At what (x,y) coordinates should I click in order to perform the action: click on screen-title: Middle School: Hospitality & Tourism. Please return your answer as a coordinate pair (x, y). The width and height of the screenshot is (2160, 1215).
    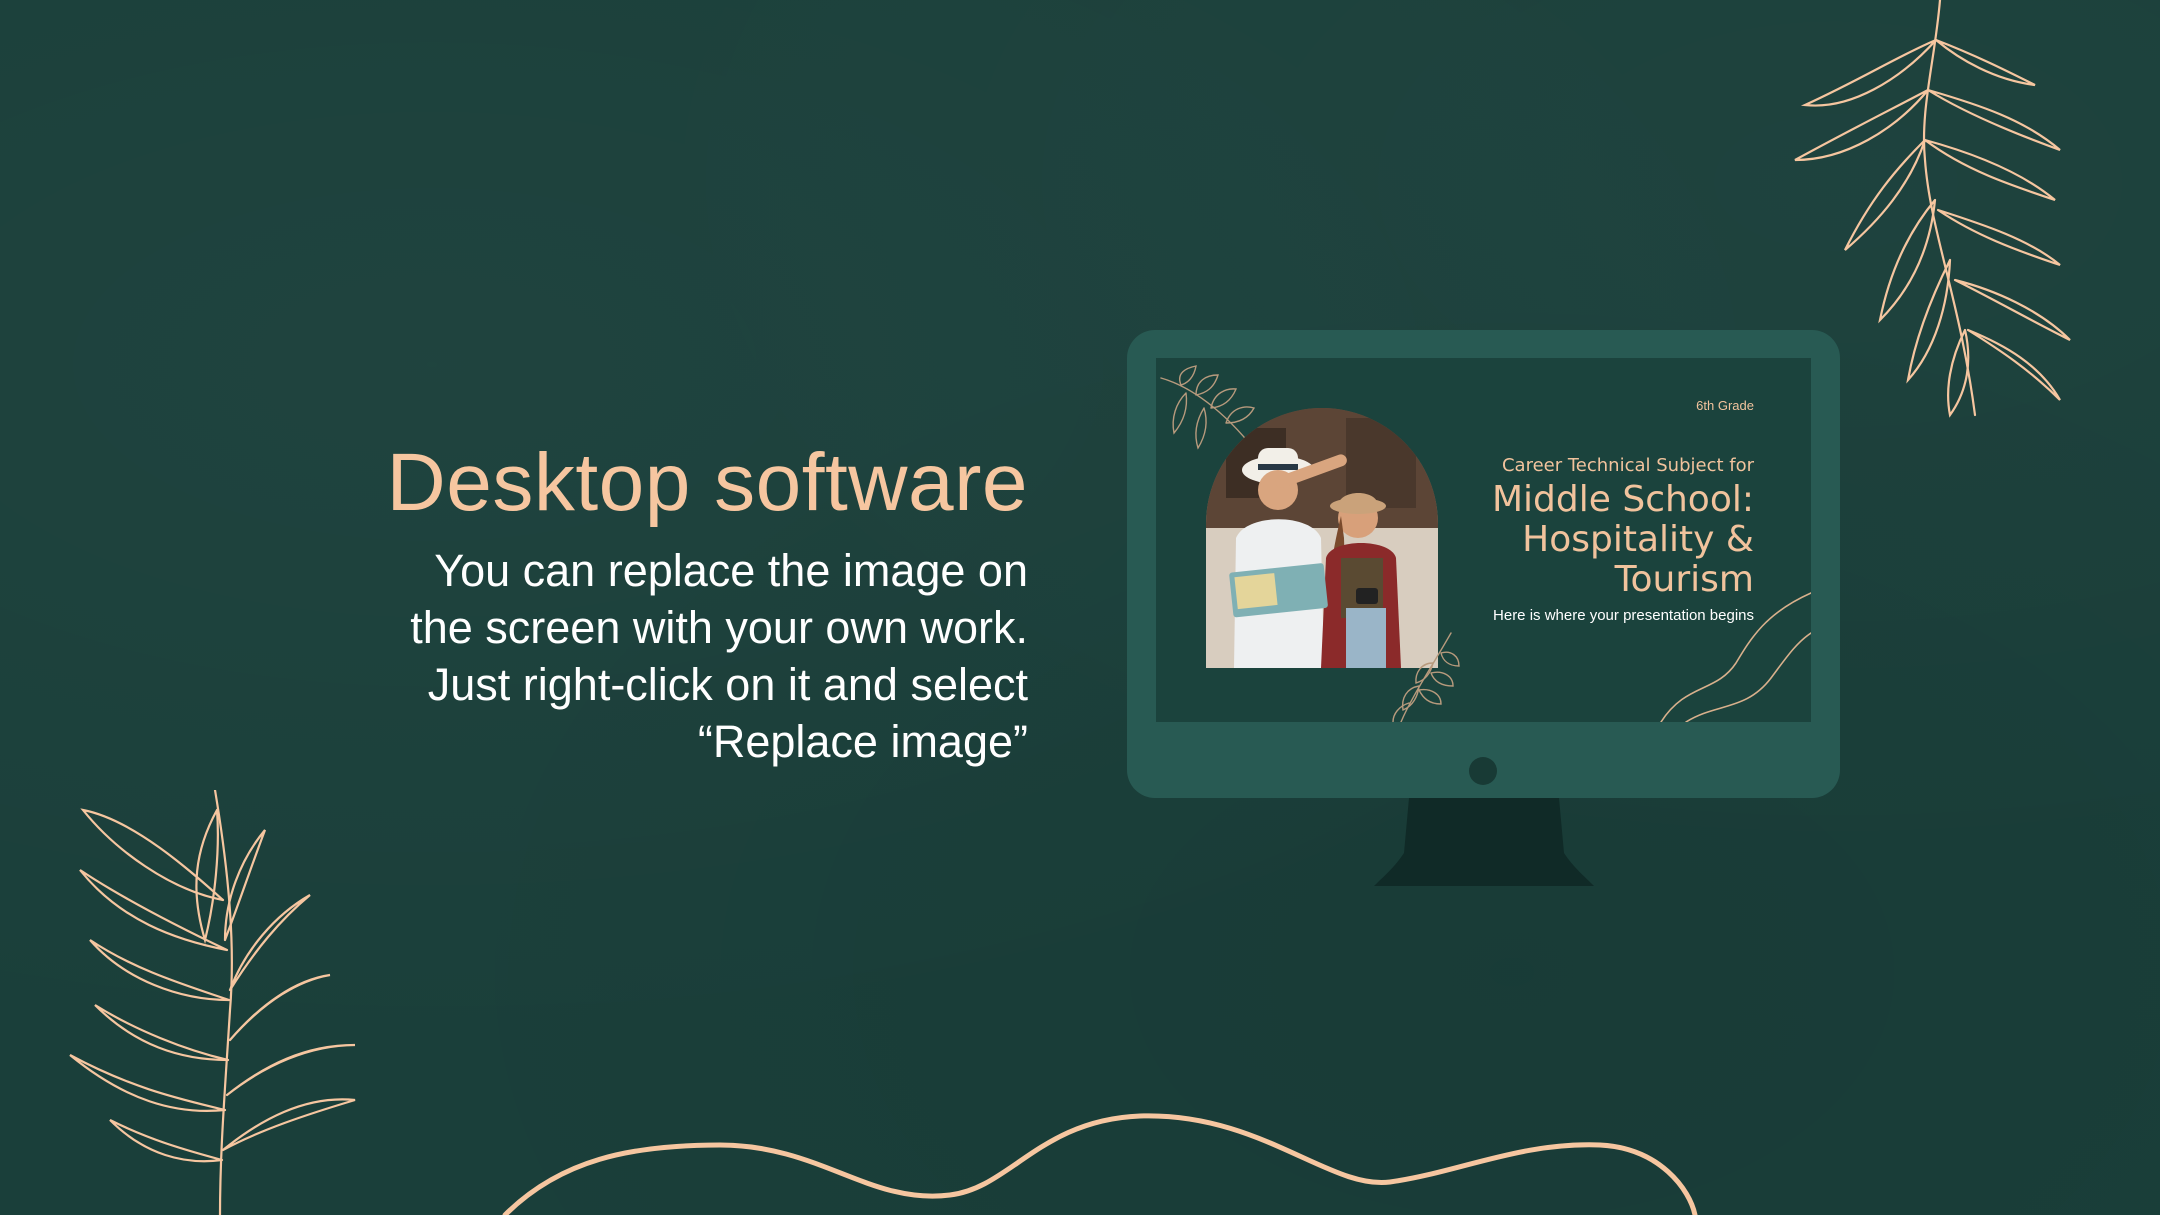
    Looking at the image, I should click on (1622, 539).